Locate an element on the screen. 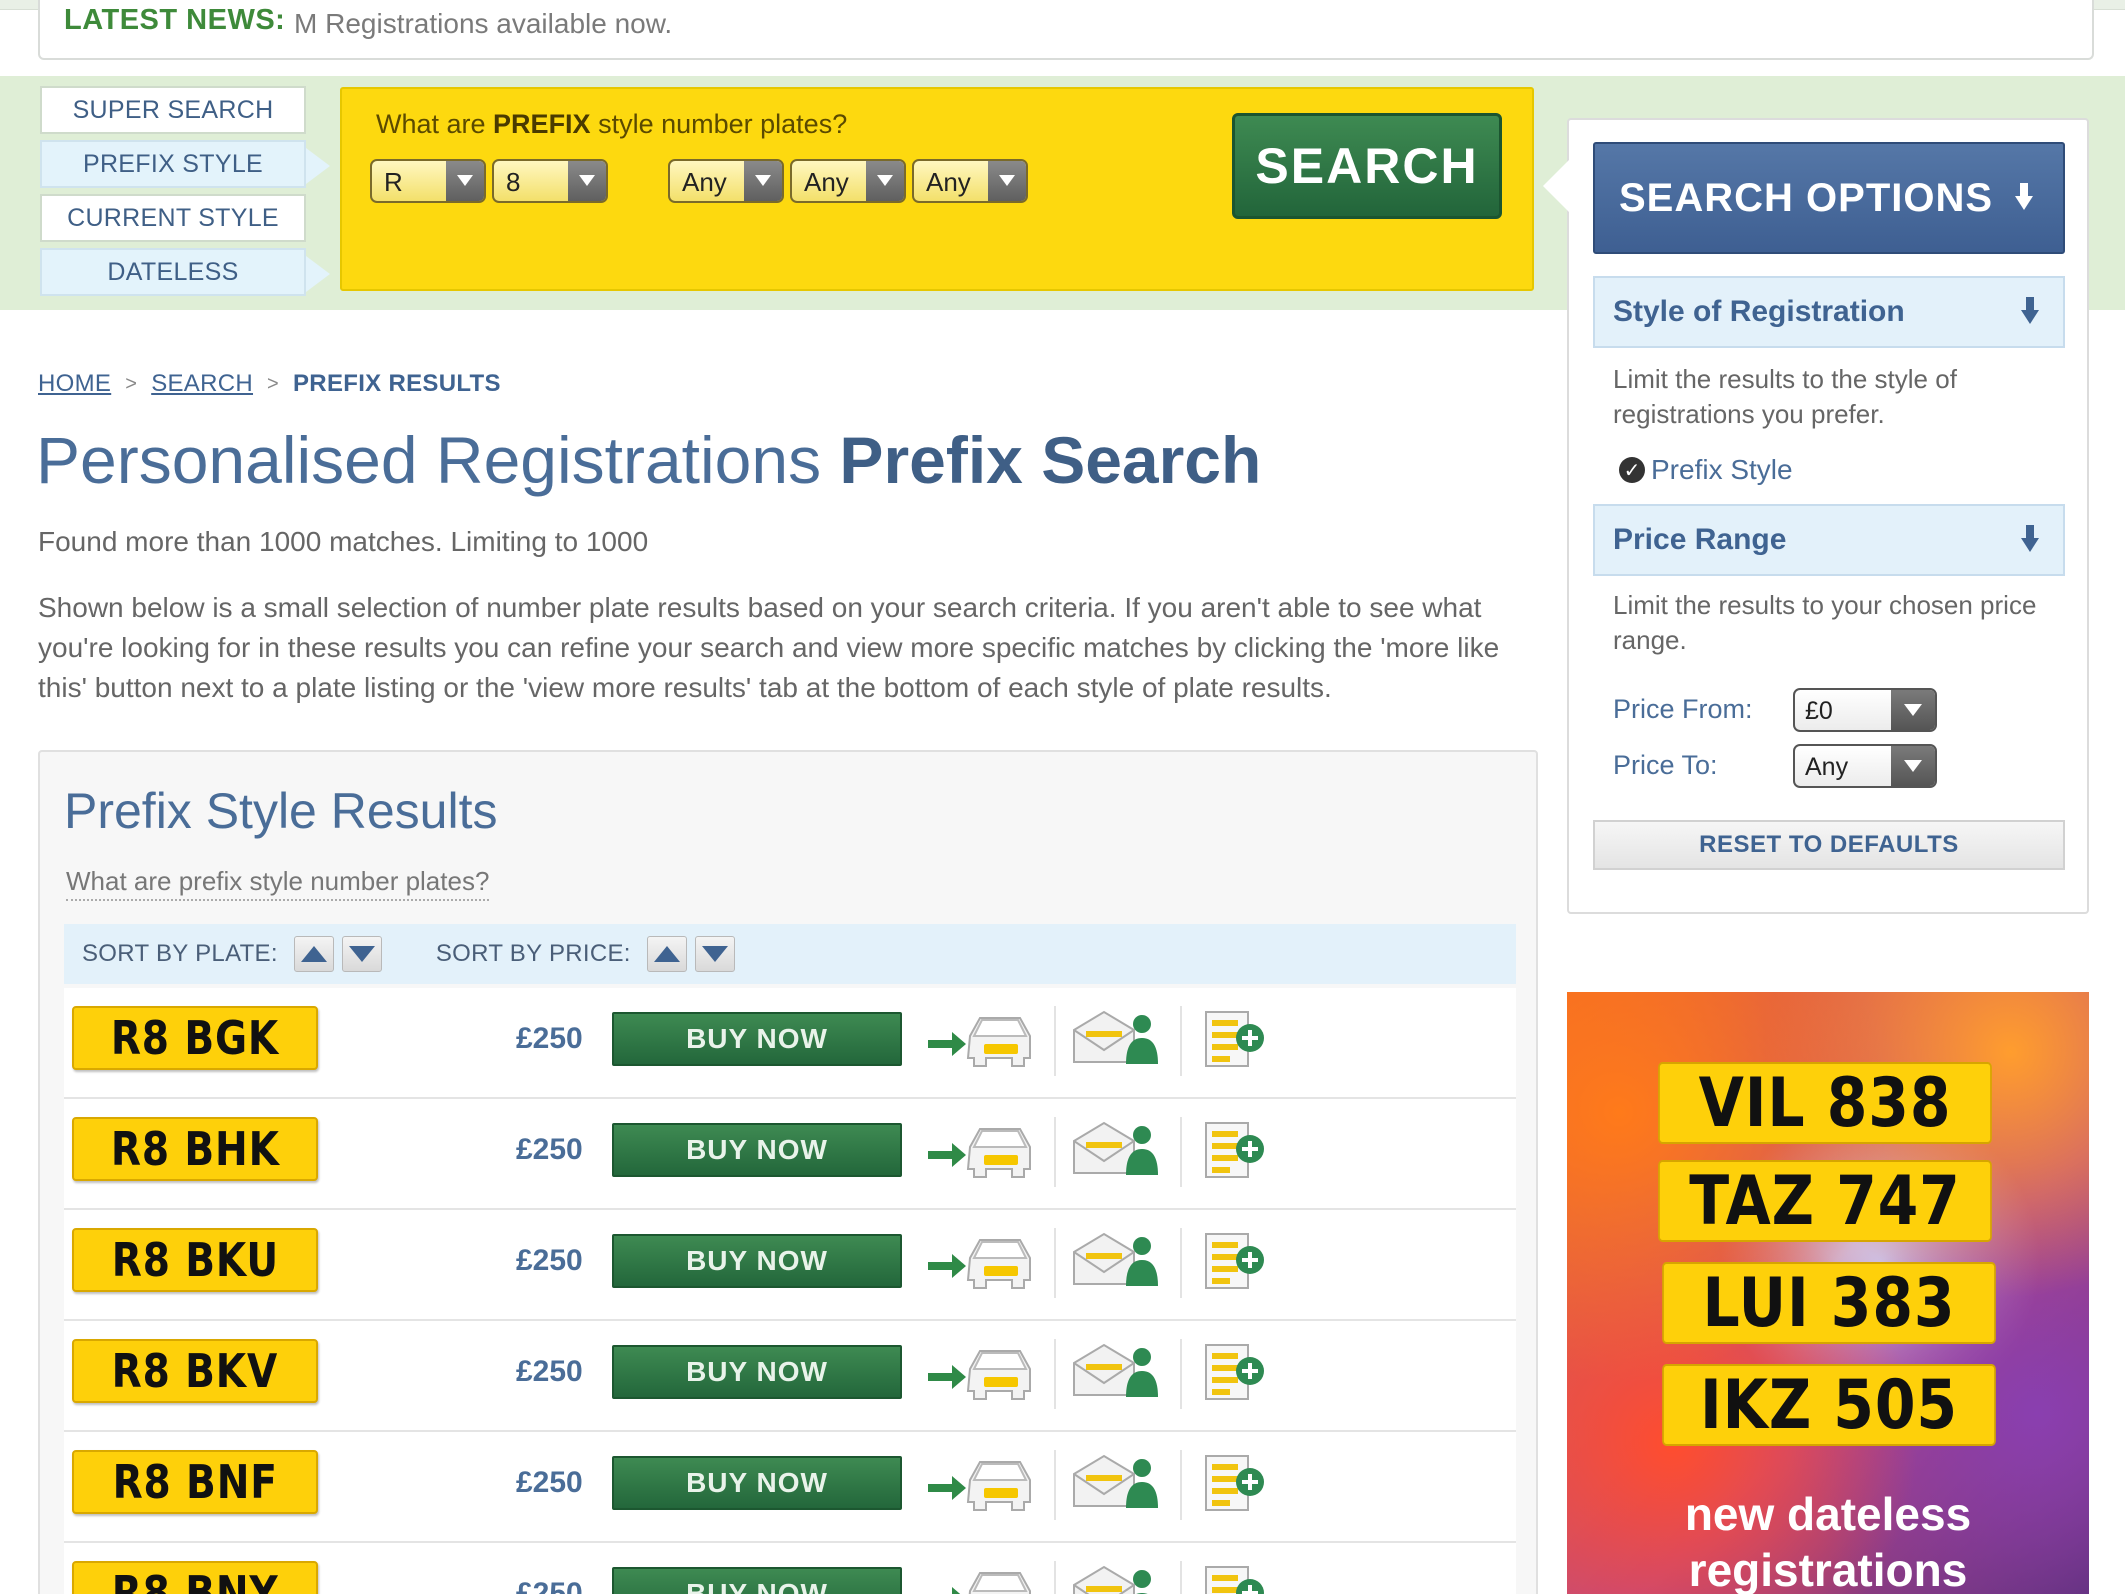  plate-text: R8 BGK is located at coordinates (195, 1038).